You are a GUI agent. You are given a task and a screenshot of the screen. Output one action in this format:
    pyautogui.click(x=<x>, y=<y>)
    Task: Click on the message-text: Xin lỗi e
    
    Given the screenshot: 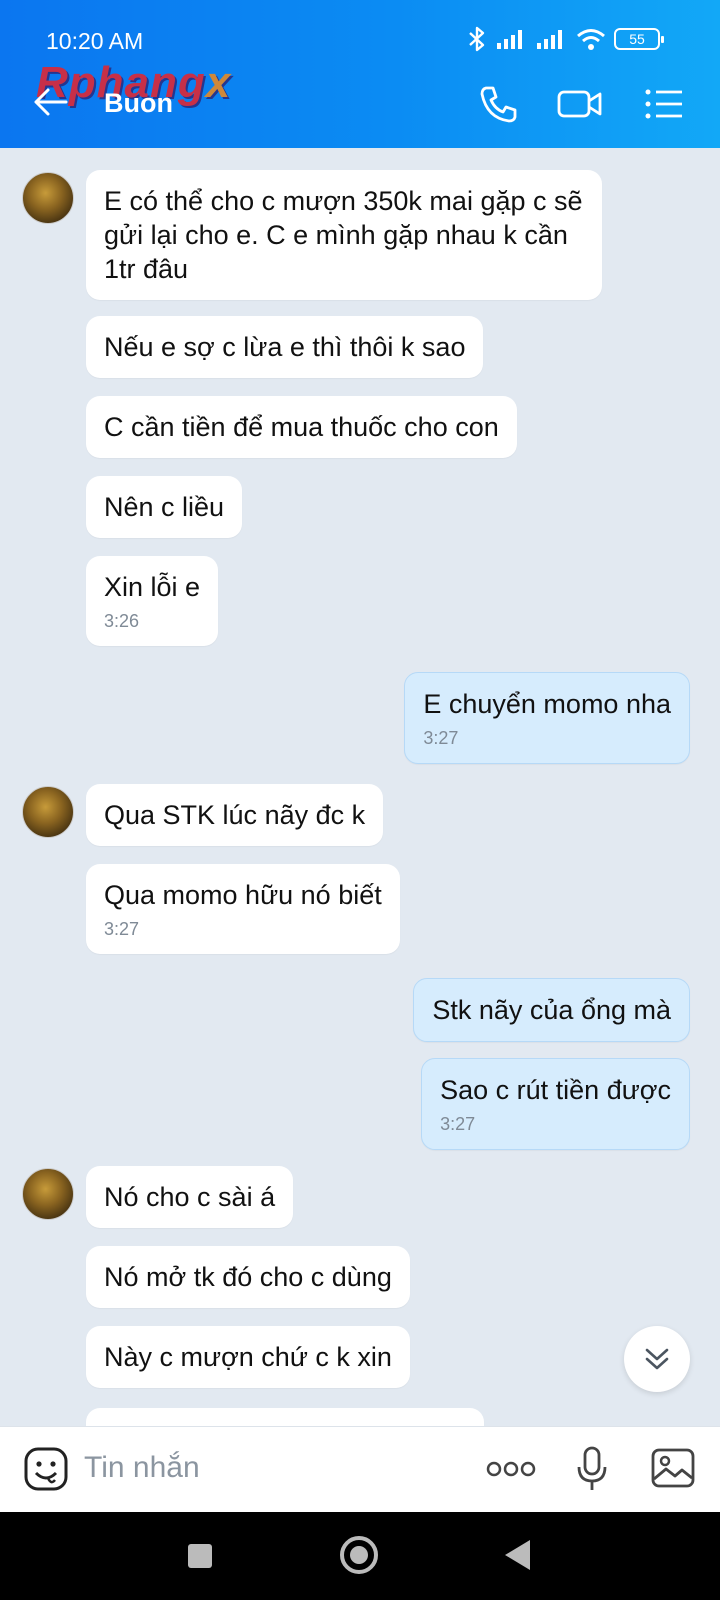 What is the action you would take?
    pyautogui.click(x=152, y=587)
    